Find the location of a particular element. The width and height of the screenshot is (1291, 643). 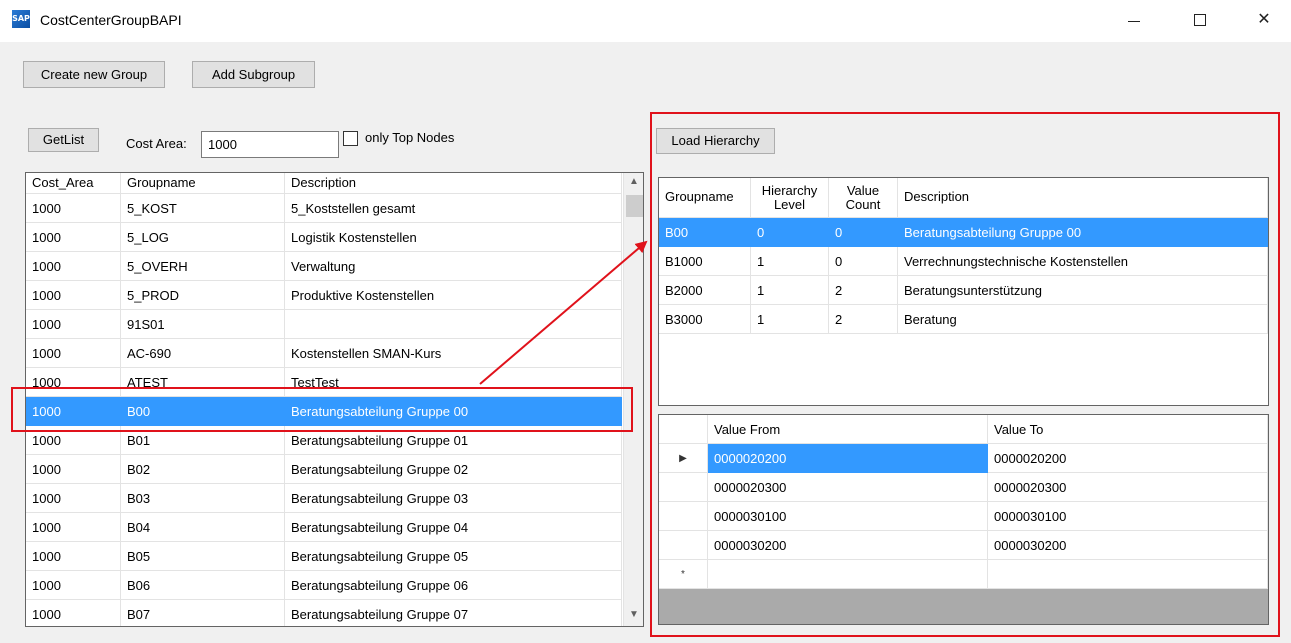

table-row: 1000 B02 Beratungsabteilung Gruppe 02 is located at coordinates (324, 469).